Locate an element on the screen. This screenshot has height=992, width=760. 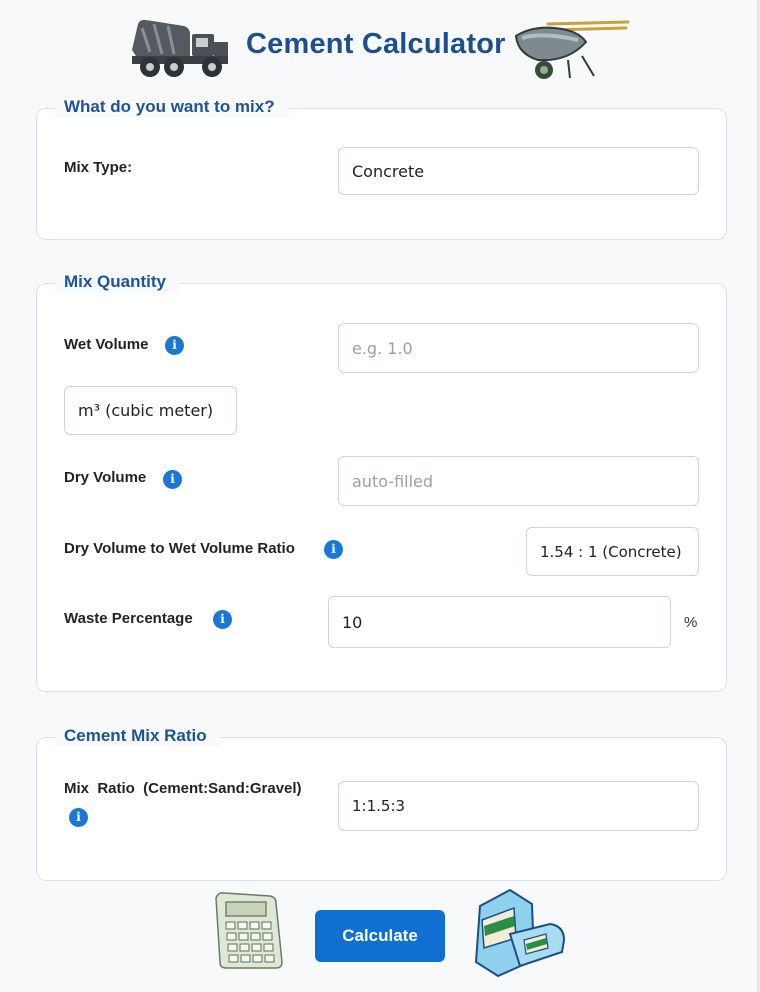
waste-percentage-label: Waste Percentage is located at coordinates (128, 618).